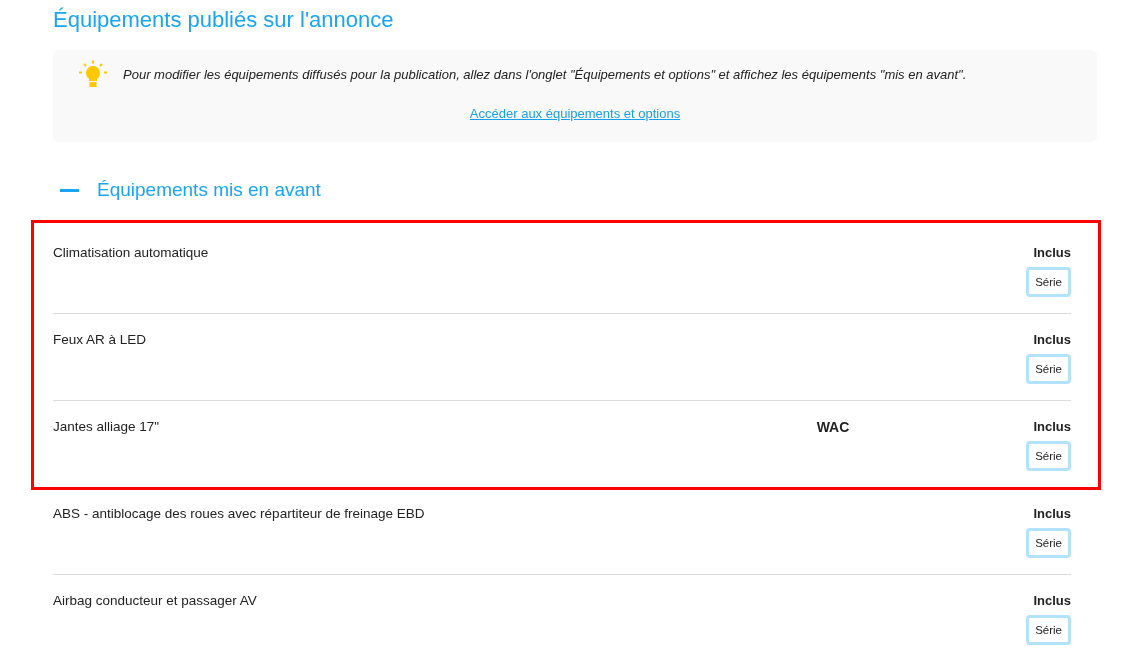 Image resolution: width=1128 pixels, height=660 pixels. Describe the element at coordinates (69, 190) in the screenshot. I see `collapse-toggle-icon` at that location.